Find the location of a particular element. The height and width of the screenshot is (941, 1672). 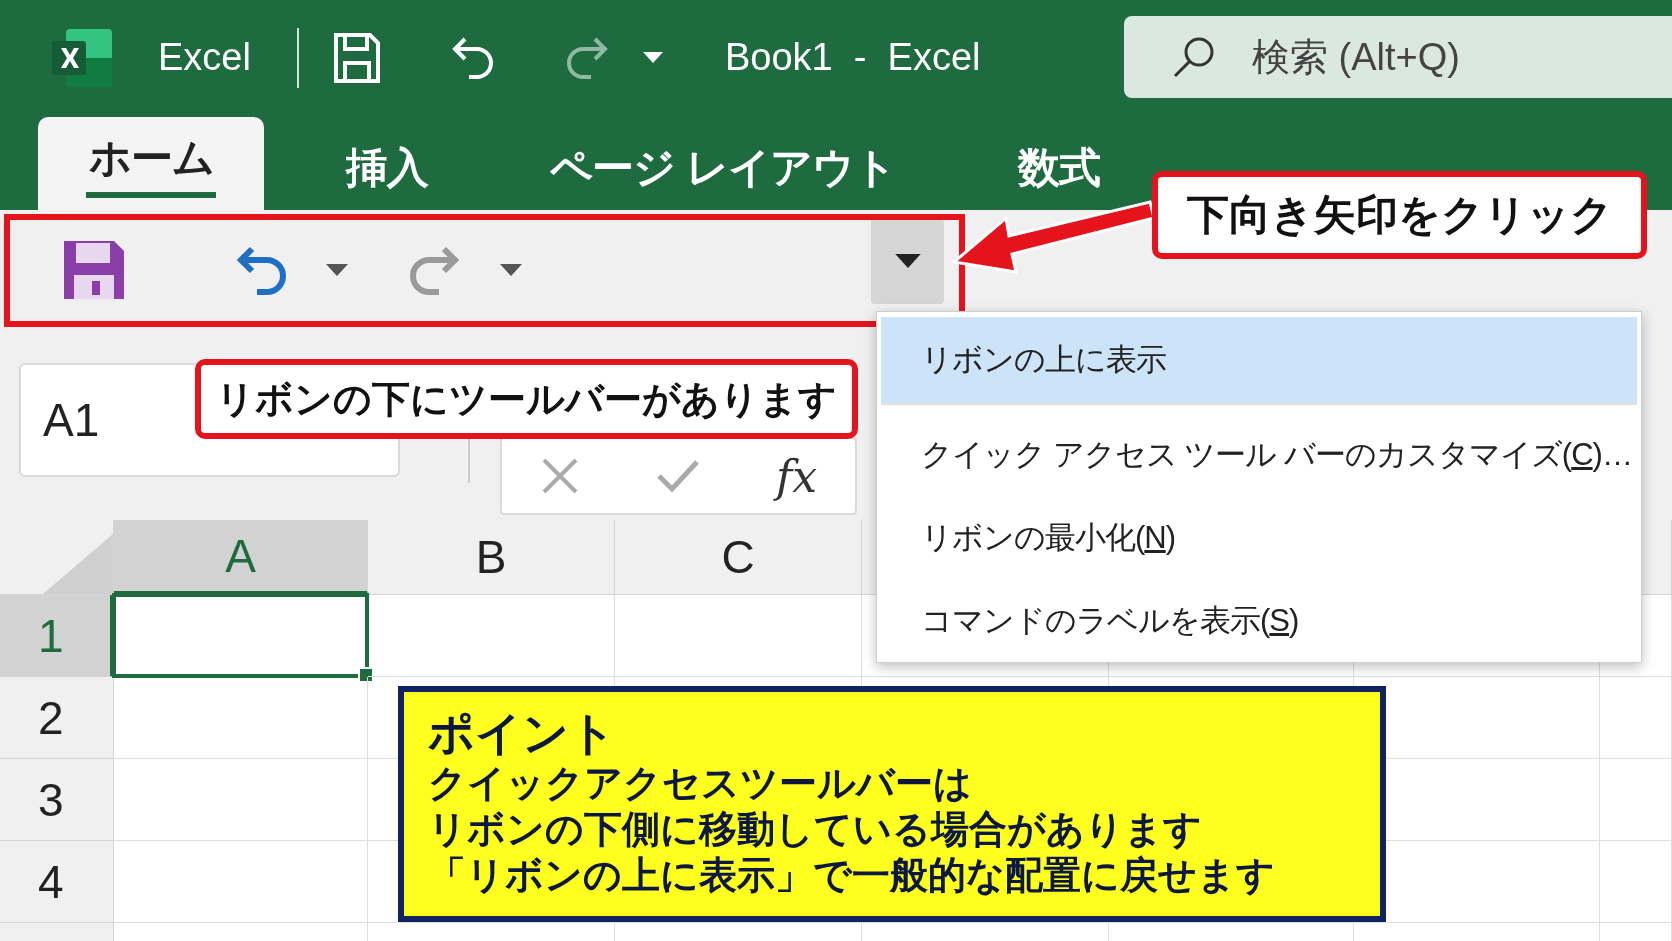

note-text: 「リボンの上に表示」で一般的な配置に戻せます is located at coordinates (852, 875).